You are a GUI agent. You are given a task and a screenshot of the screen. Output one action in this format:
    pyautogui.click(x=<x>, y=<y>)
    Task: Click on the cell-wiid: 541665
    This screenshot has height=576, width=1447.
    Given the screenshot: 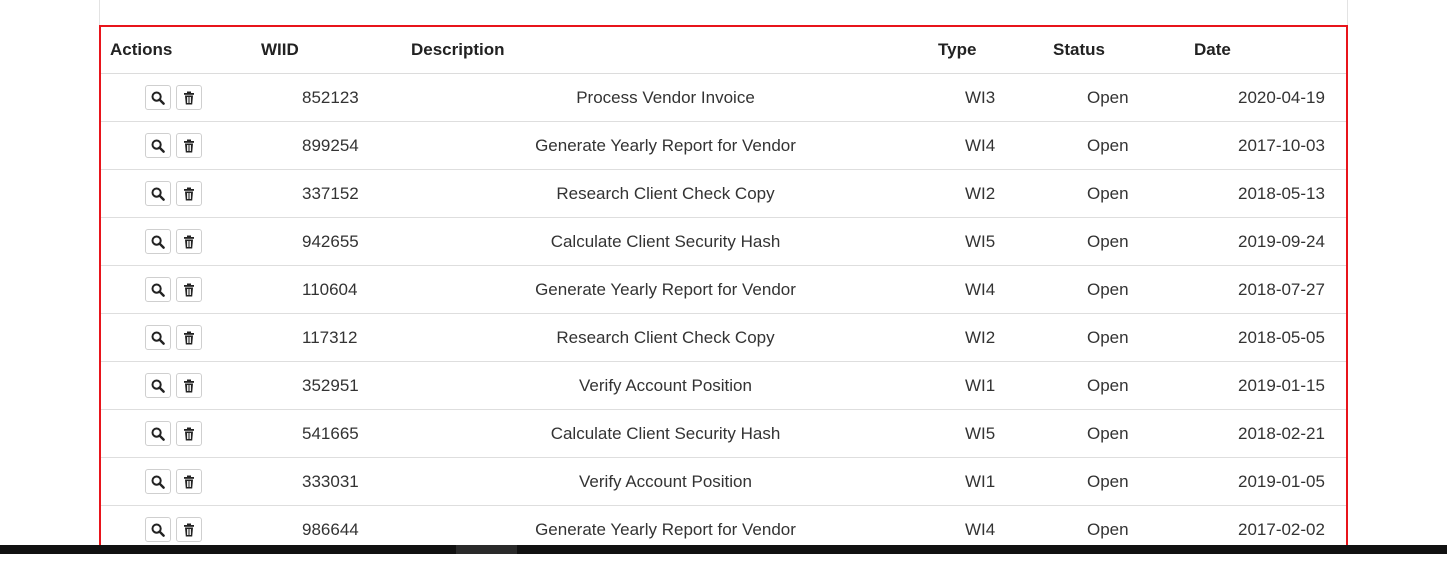 What is the action you would take?
    pyautogui.click(x=327, y=433)
    